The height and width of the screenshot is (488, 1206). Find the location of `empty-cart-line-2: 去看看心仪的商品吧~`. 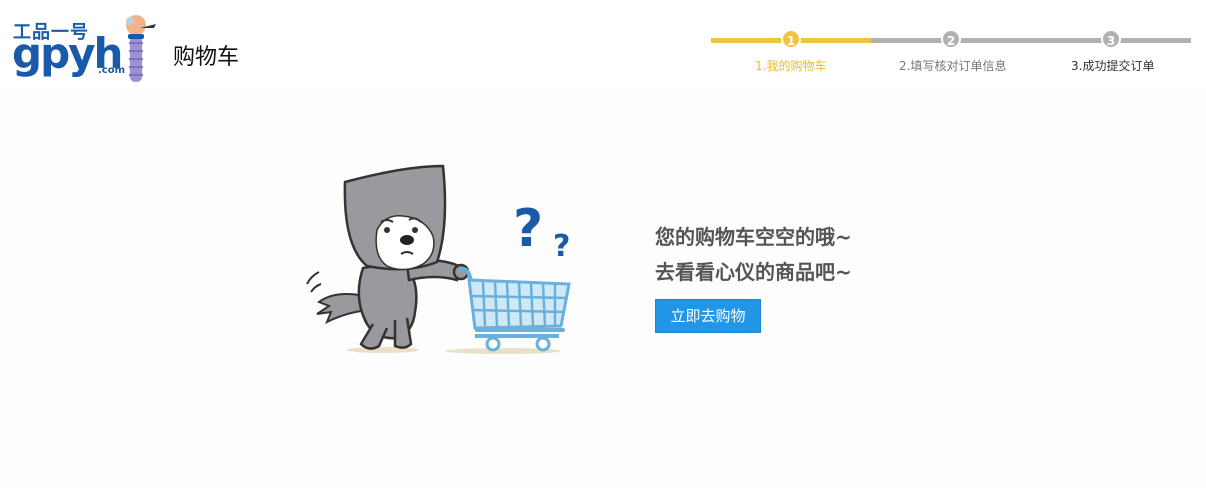

empty-cart-line-2: 去看看心仪的商品吧~ is located at coordinates (753, 272).